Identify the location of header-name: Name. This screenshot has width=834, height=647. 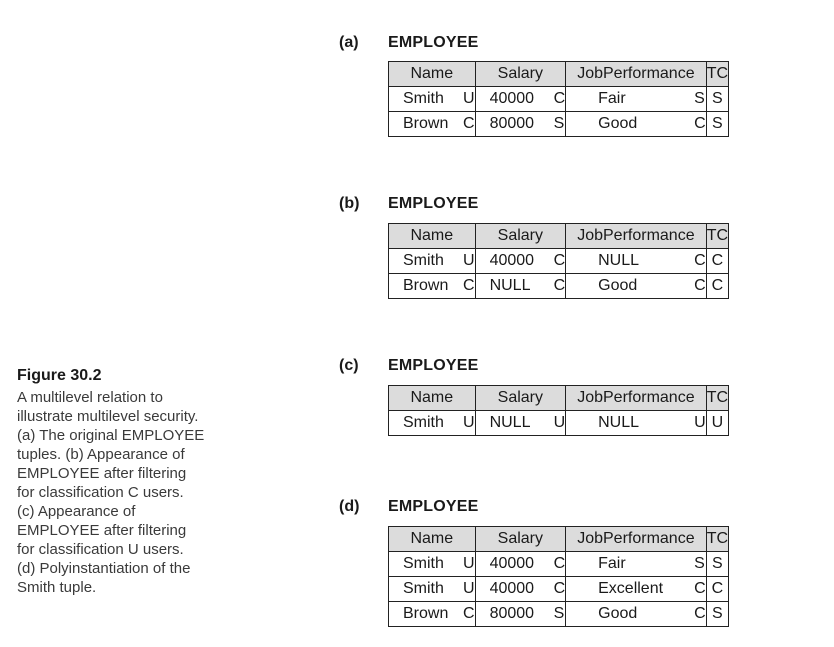
(432, 236).